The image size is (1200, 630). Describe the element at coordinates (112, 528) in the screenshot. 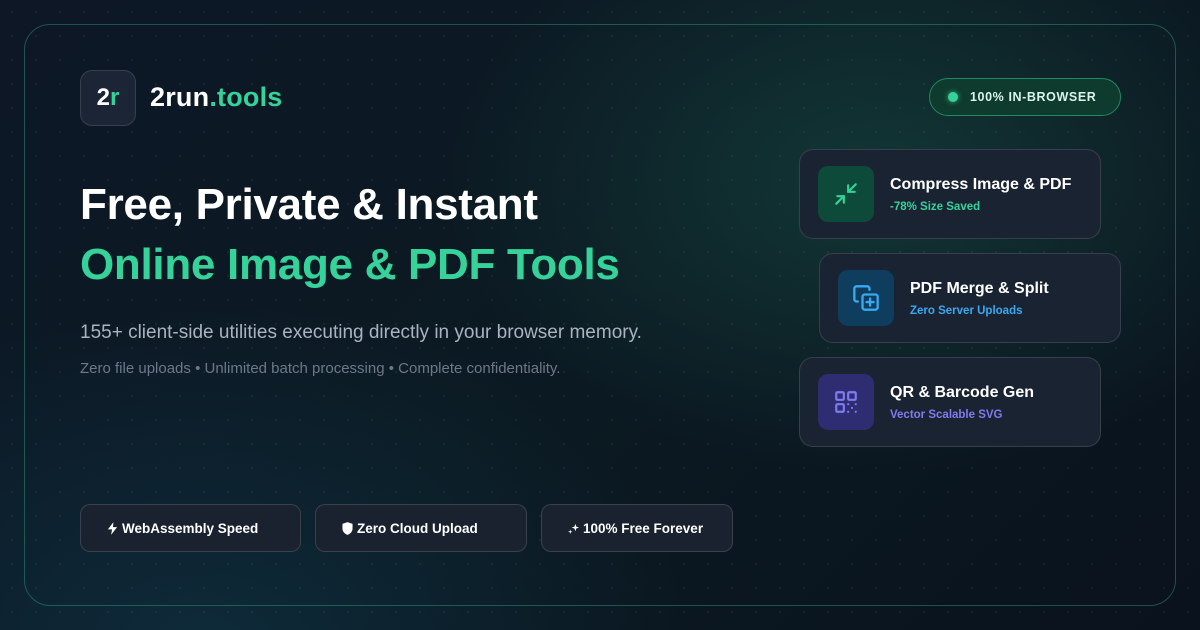

I see `lightning-icon` at that location.